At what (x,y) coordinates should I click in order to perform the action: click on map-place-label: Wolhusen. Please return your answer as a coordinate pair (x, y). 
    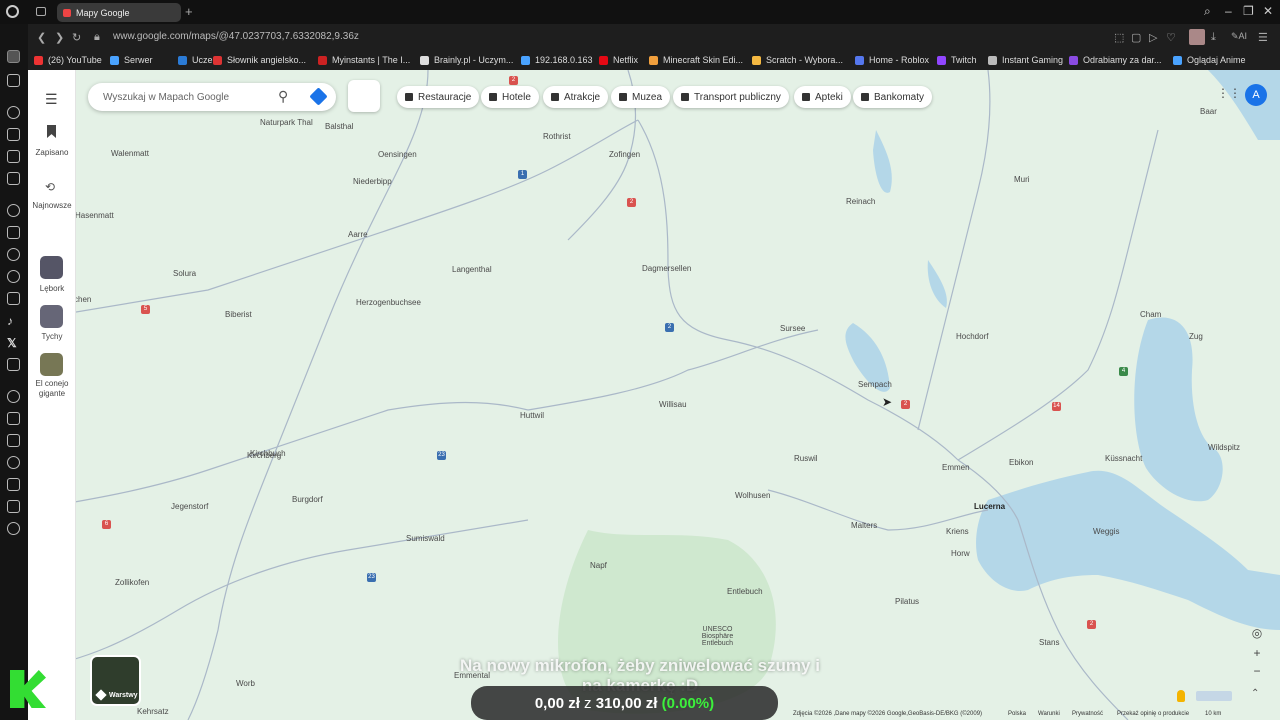
    Looking at the image, I should click on (752, 495).